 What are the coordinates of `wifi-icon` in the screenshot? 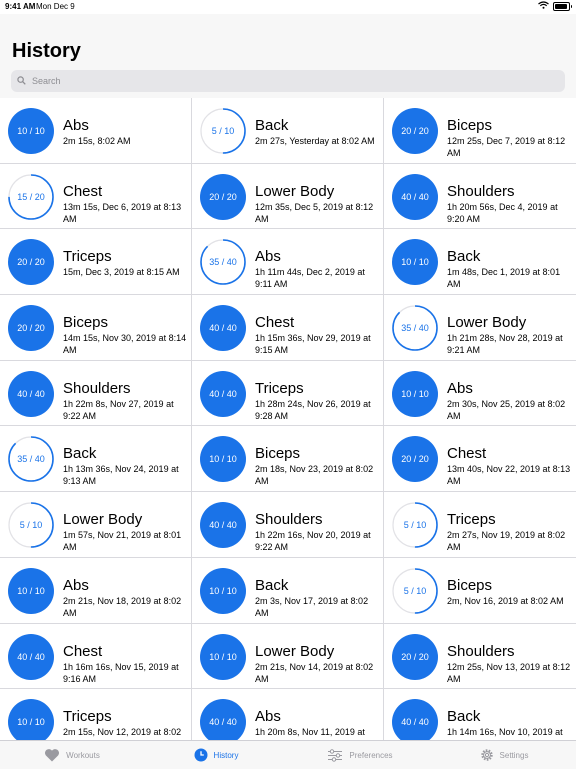 It's located at (543, 6).